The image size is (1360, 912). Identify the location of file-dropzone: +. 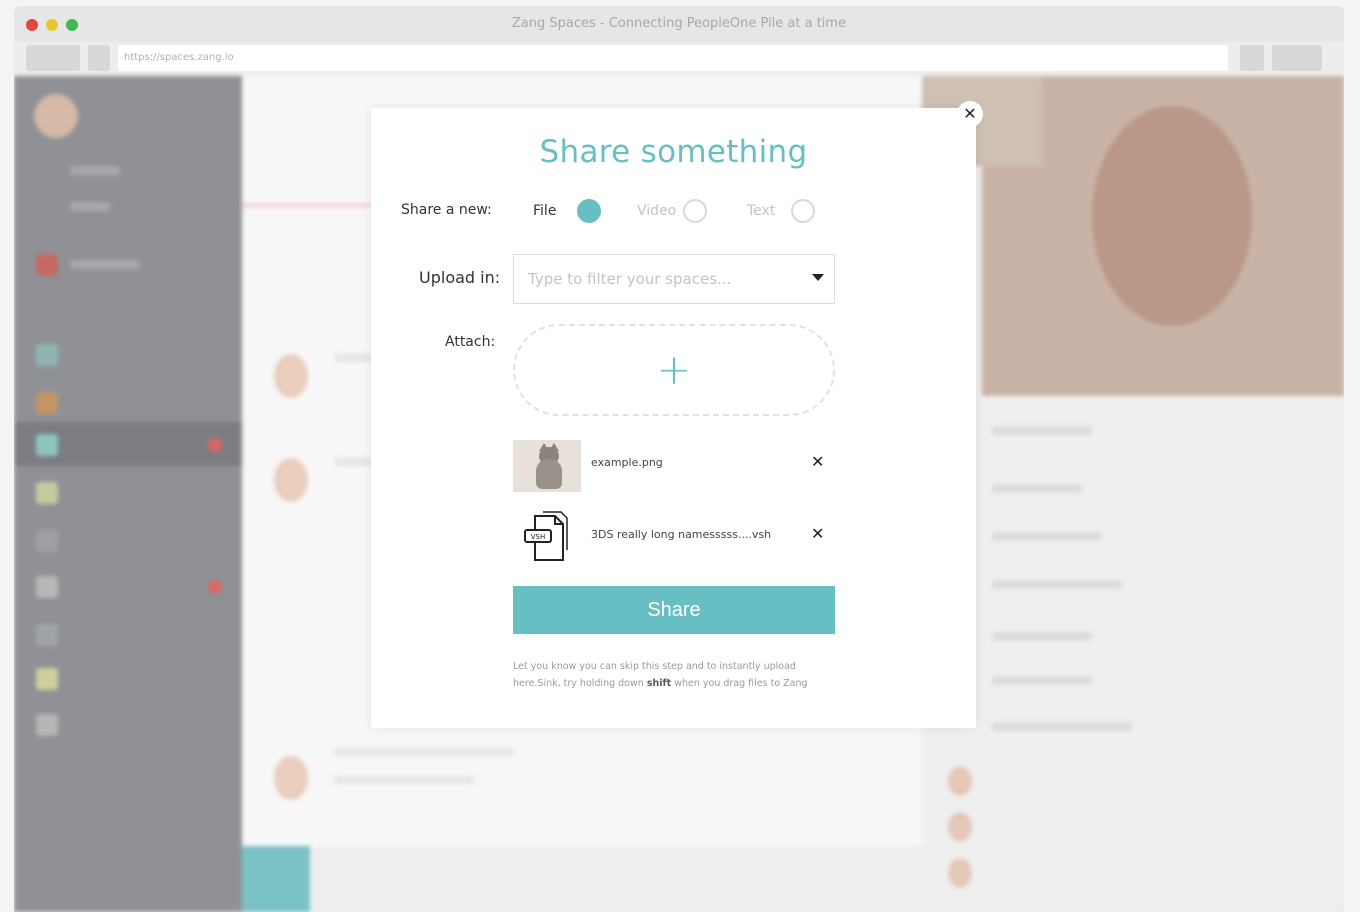
(674, 370).